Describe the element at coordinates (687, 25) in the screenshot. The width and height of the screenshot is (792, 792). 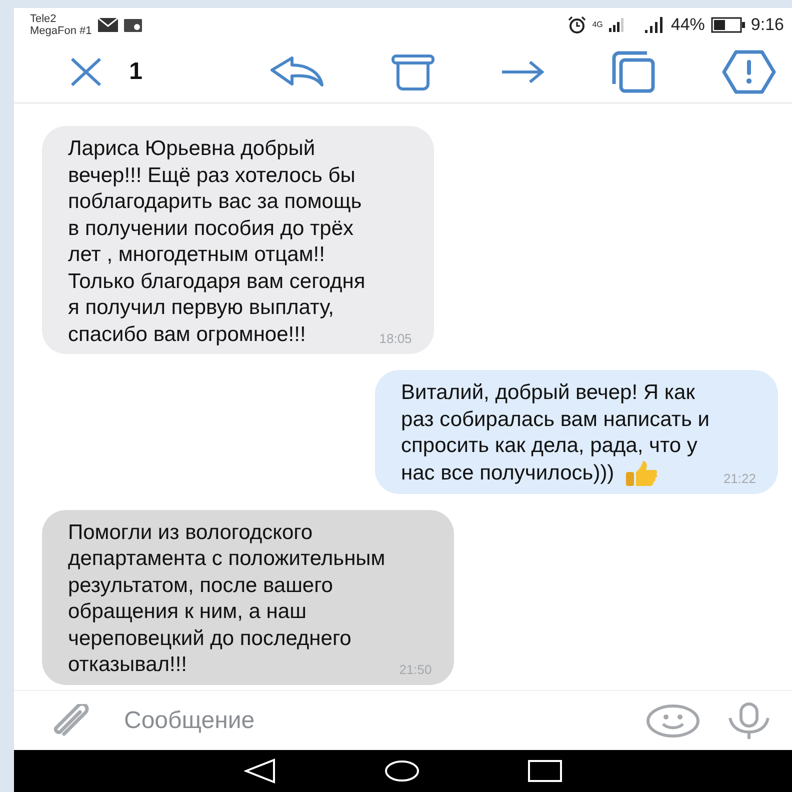
I see `battery-percent: 44%` at that location.